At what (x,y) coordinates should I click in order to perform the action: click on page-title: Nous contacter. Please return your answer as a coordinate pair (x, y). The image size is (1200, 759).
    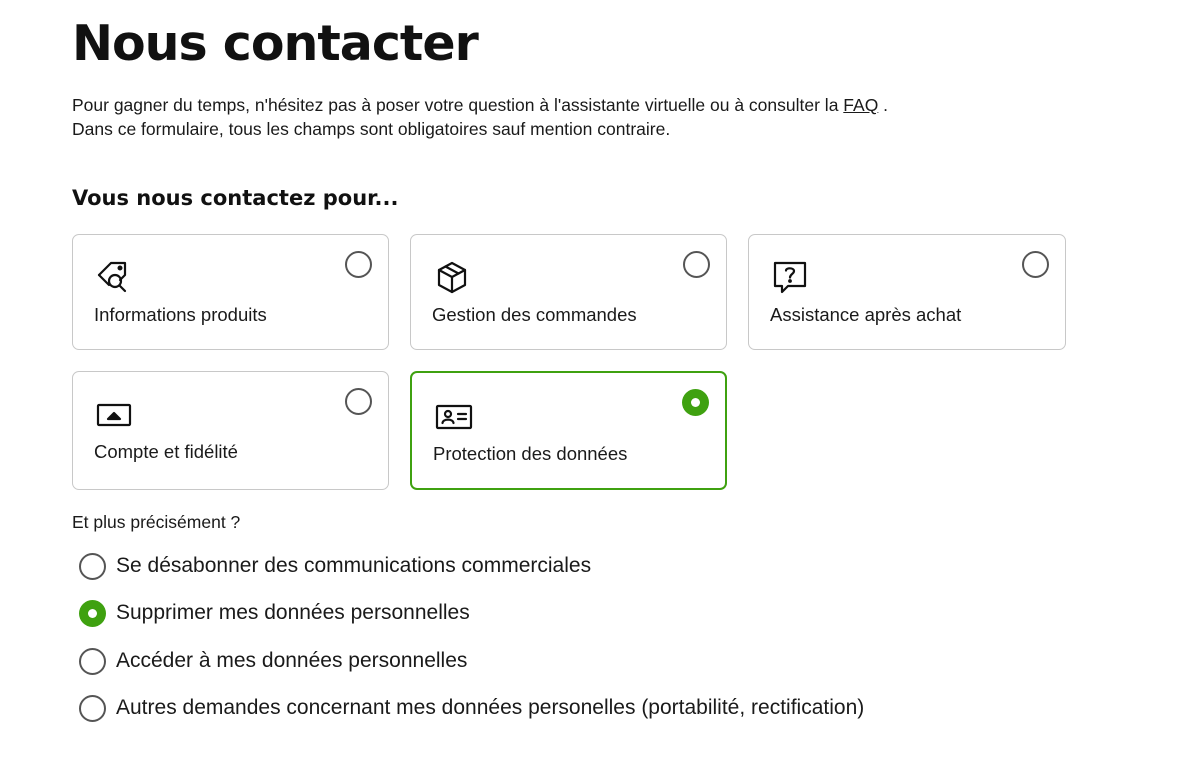
    Looking at the image, I should click on (275, 43).